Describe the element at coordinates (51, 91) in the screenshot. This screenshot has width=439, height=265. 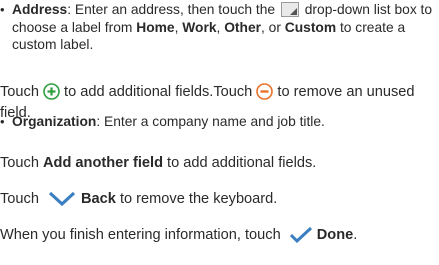
I see `plus-icon` at that location.